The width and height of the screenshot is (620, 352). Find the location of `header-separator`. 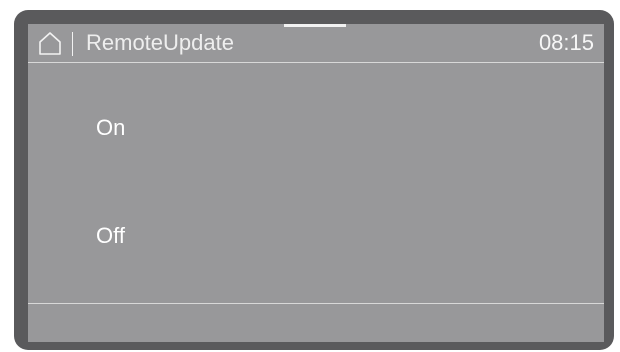

header-separator is located at coordinates (316, 62).